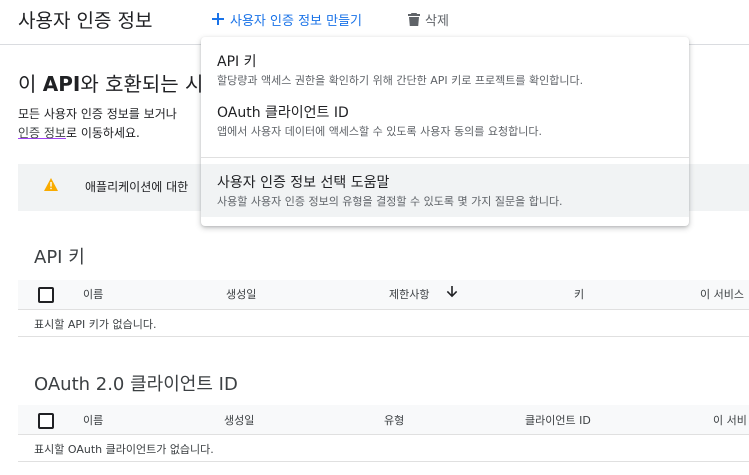 The width and height of the screenshot is (749, 475). Describe the element at coordinates (296, 21) in the screenshot. I see `create-credentials-label: 사용자 인증 정보 만들기` at that location.